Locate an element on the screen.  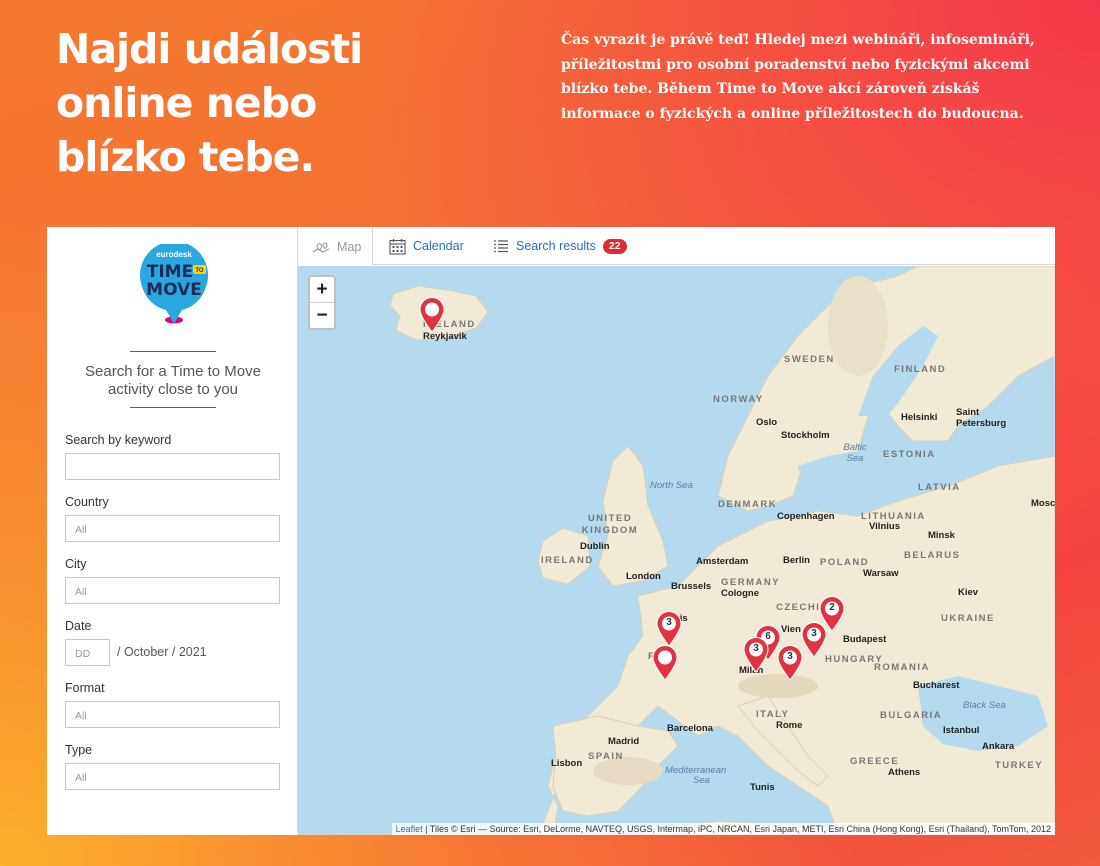
label-united-kingdom: UNITED KINGDOM is located at coordinates (610, 524).